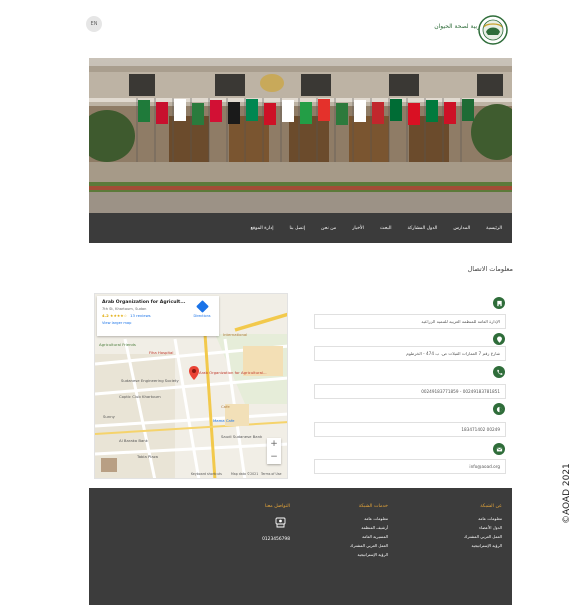  What do you see at coordinates (148, 456) in the screenshot?
I see `map-label: Tabla Plaza` at bounding box center [148, 456].